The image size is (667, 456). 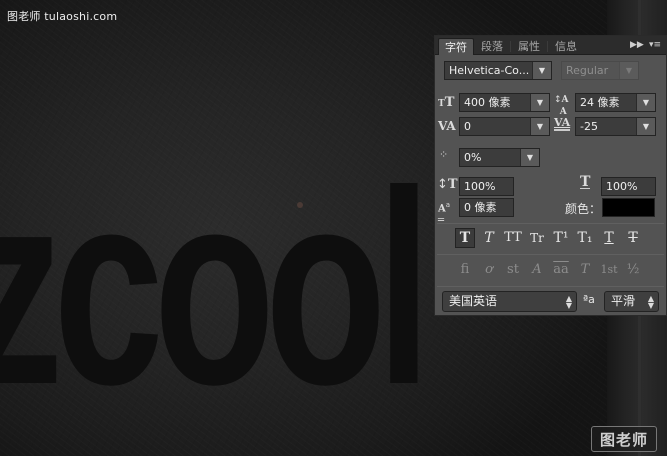 I want to click on tracking-value: -25, so click(x=589, y=126).